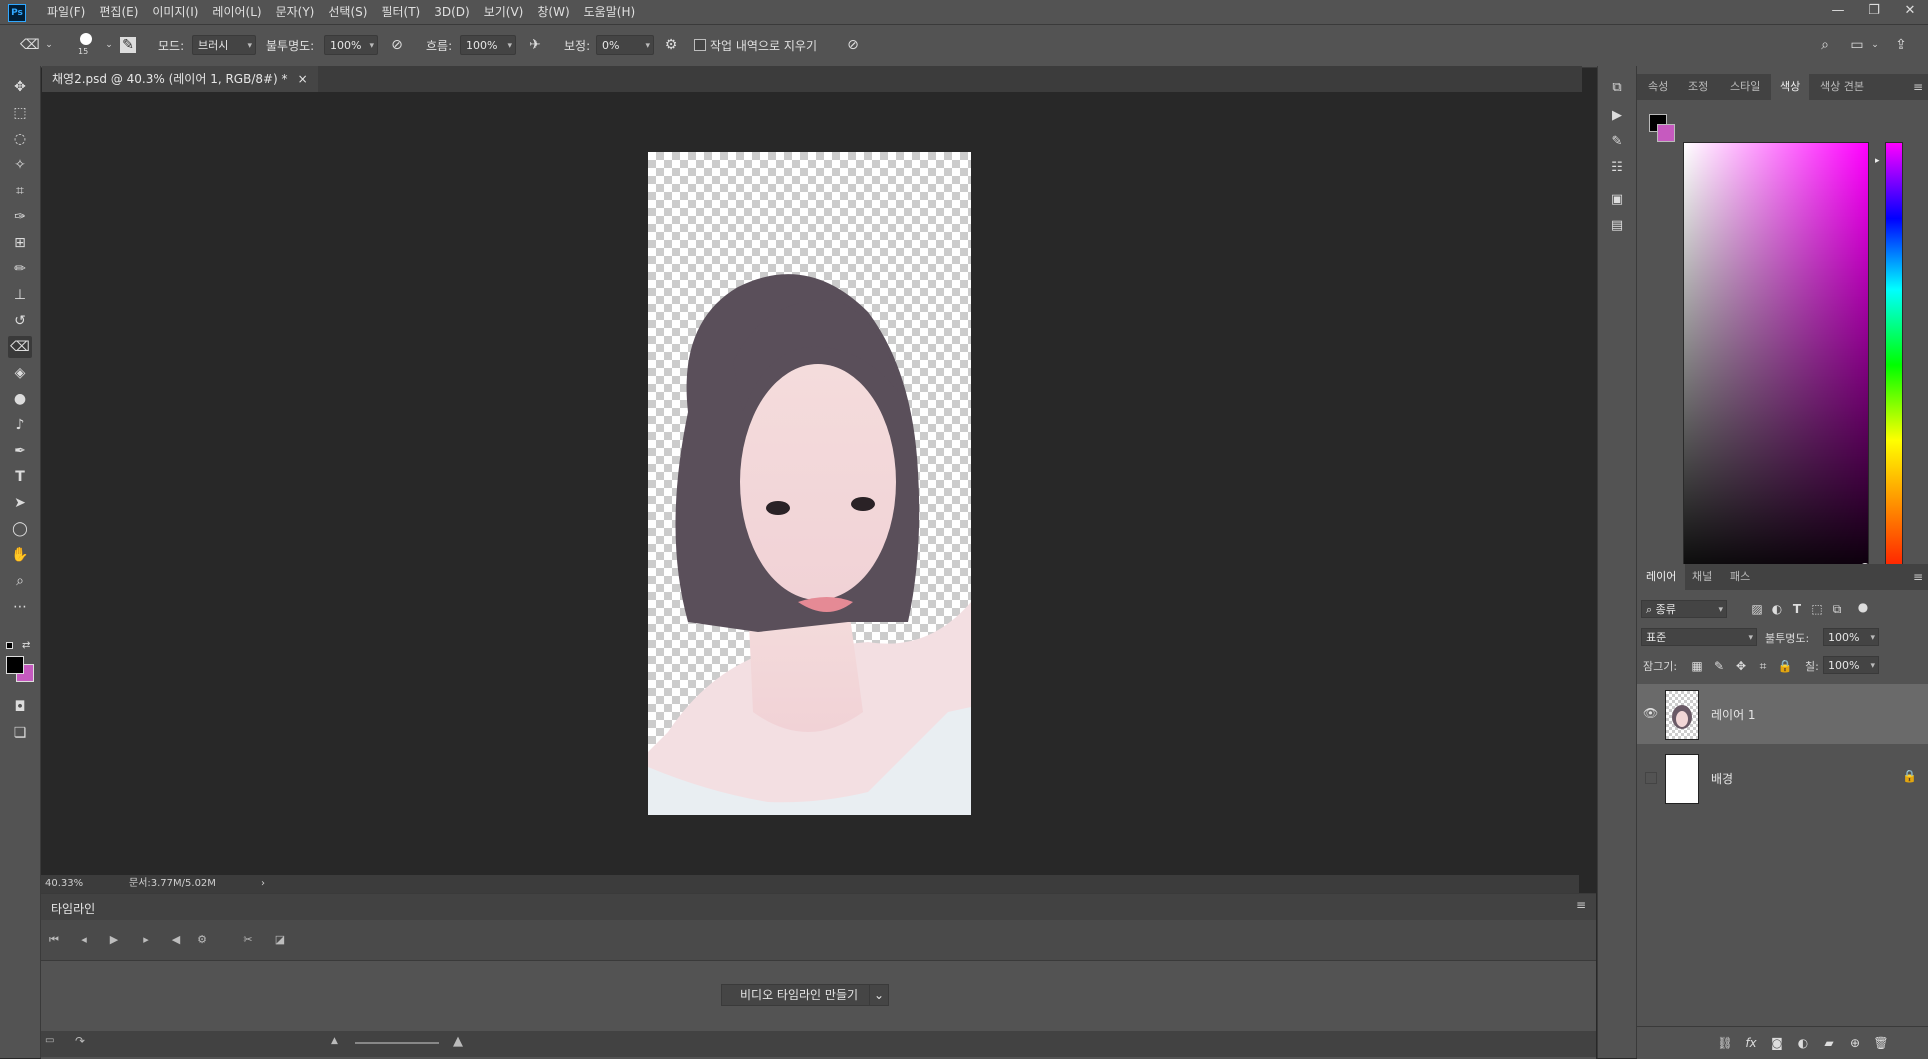 This screenshot has width=1928, height=1059. What do you see at coordinates (1782, 778) in the screenshot?
I see `layer-row: 배경 🔒` at bounding box center [1782, 778].